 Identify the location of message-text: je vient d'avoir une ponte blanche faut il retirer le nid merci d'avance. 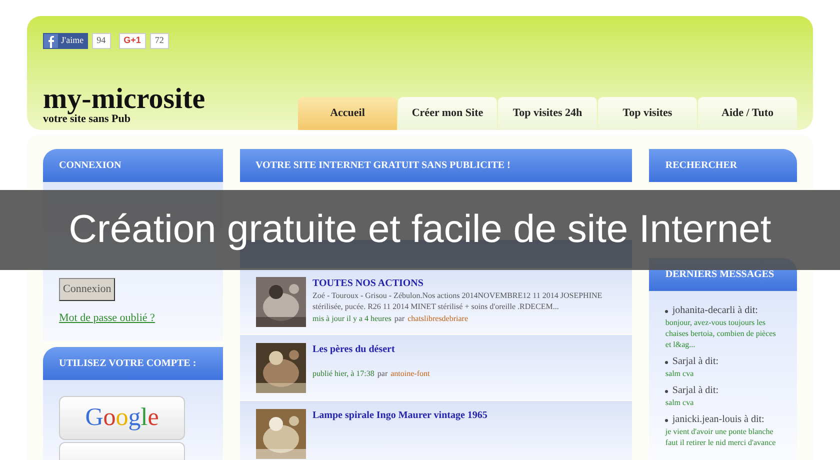
(721, 437).